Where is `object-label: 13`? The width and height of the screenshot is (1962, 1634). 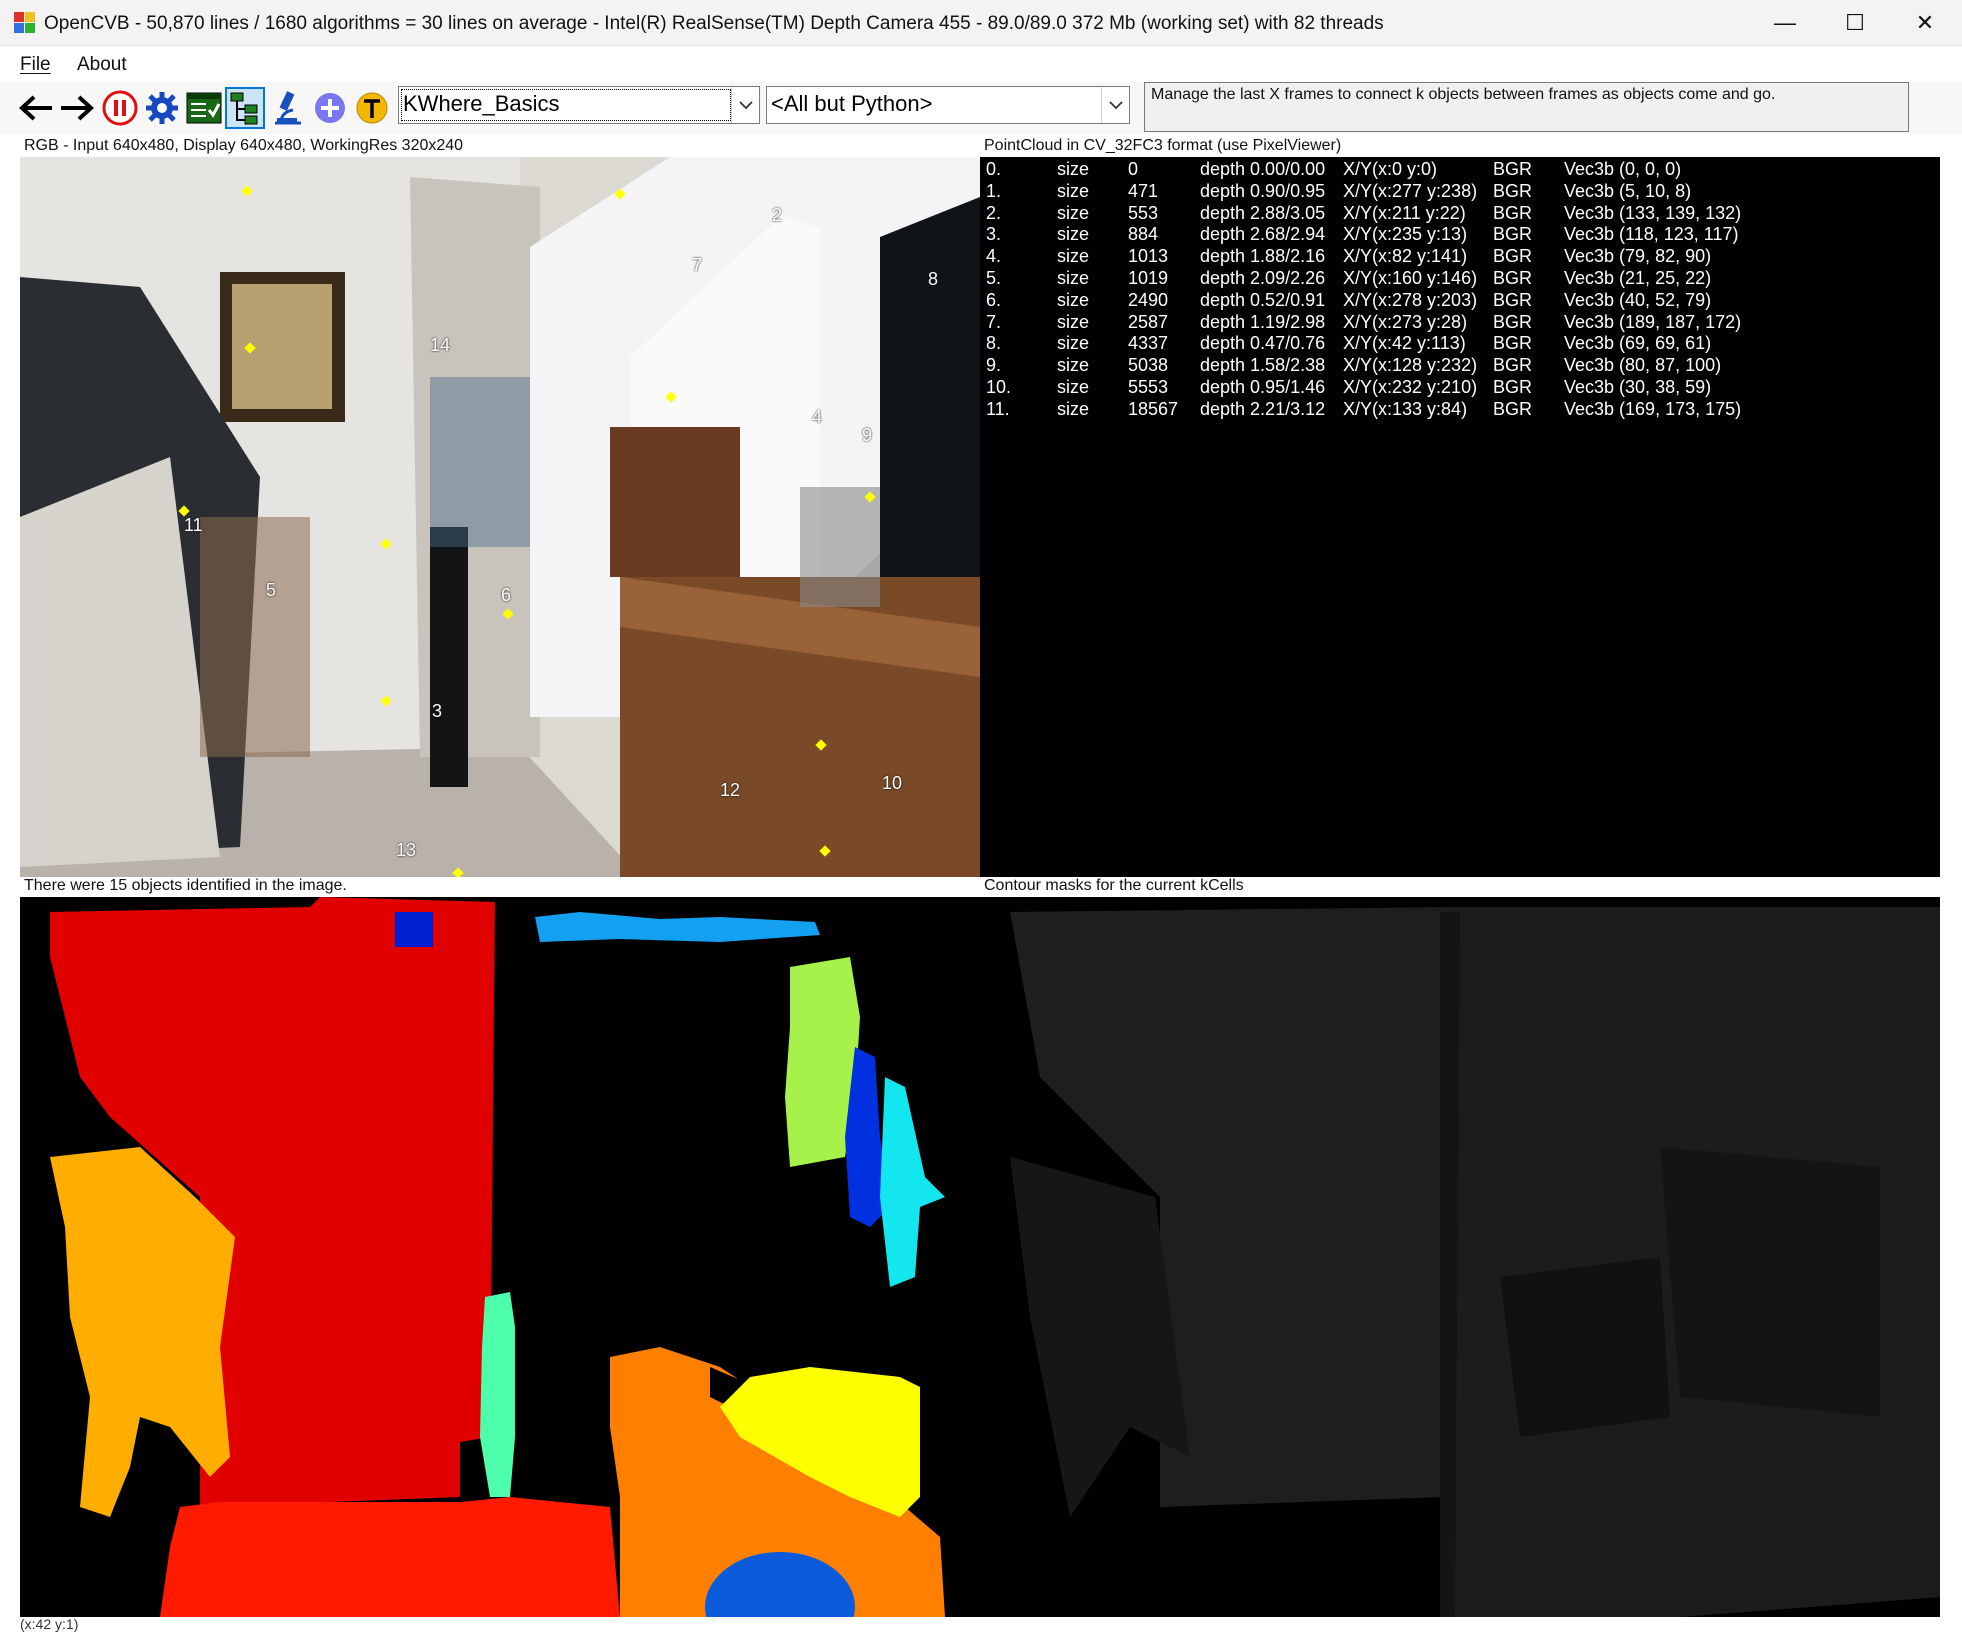 object-label: 13 is located at coordinates (406, 850).